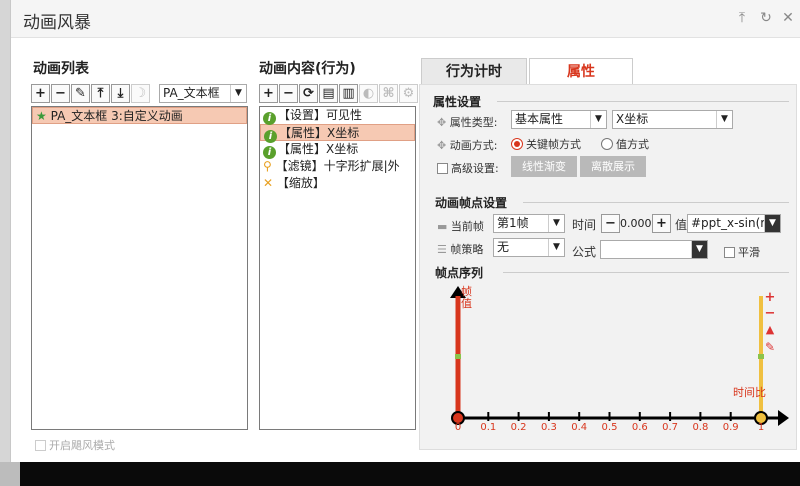 Image resolution: width=800 pixels, height=486 pixels. I want to click on keyframe-radio: 关键帧方式, so click(546, 144).